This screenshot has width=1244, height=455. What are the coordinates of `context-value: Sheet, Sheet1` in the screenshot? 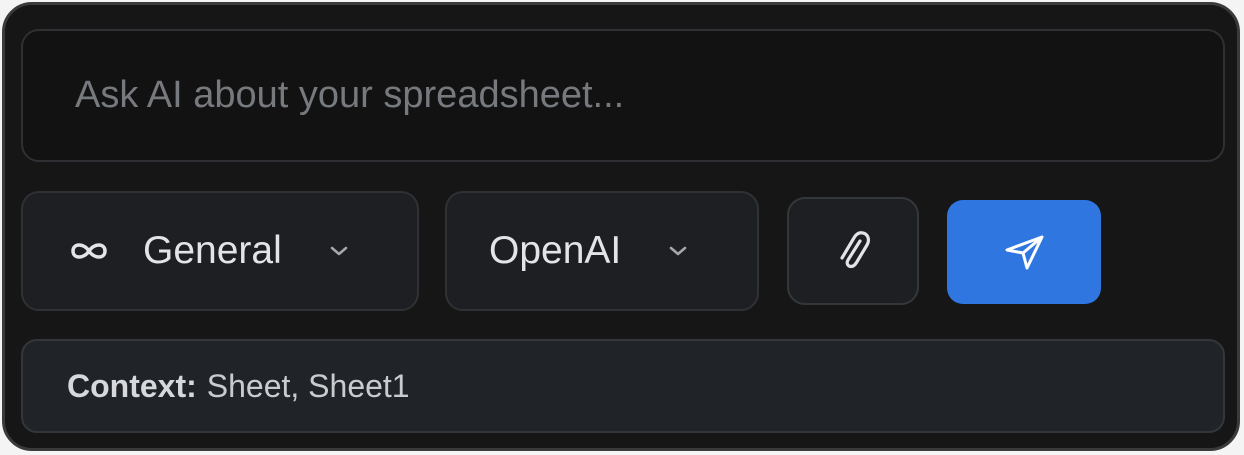 It's located at (308, 385).